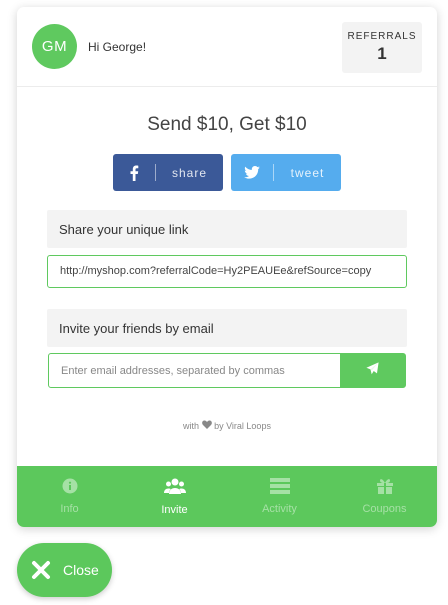  I want to click on tab-activity: Activity, so click(279, 496).